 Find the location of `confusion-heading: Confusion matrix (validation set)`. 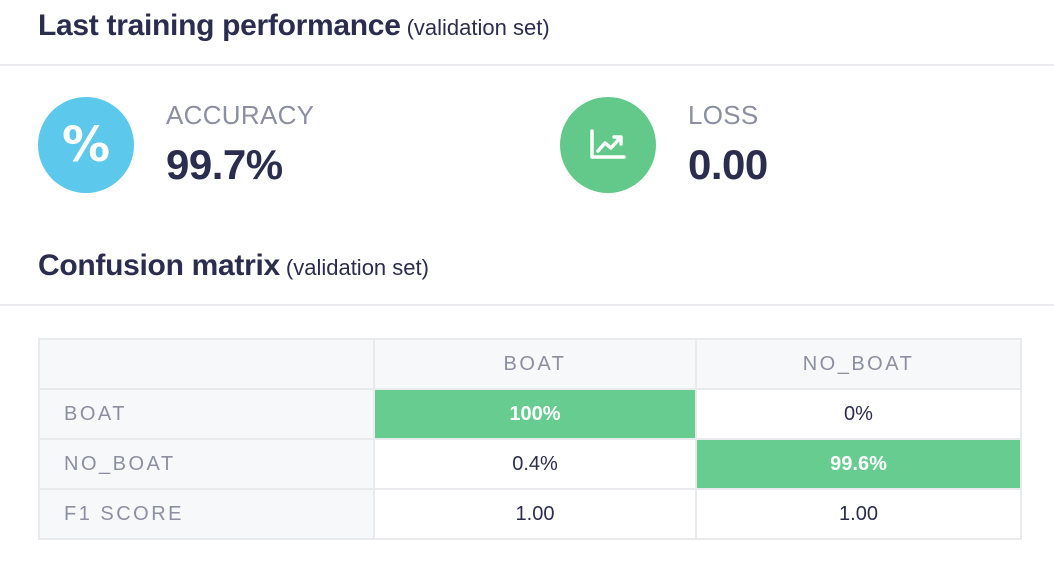

confusion-heading: Confusion matrix (validation set) is located at coordinates (233, 266).